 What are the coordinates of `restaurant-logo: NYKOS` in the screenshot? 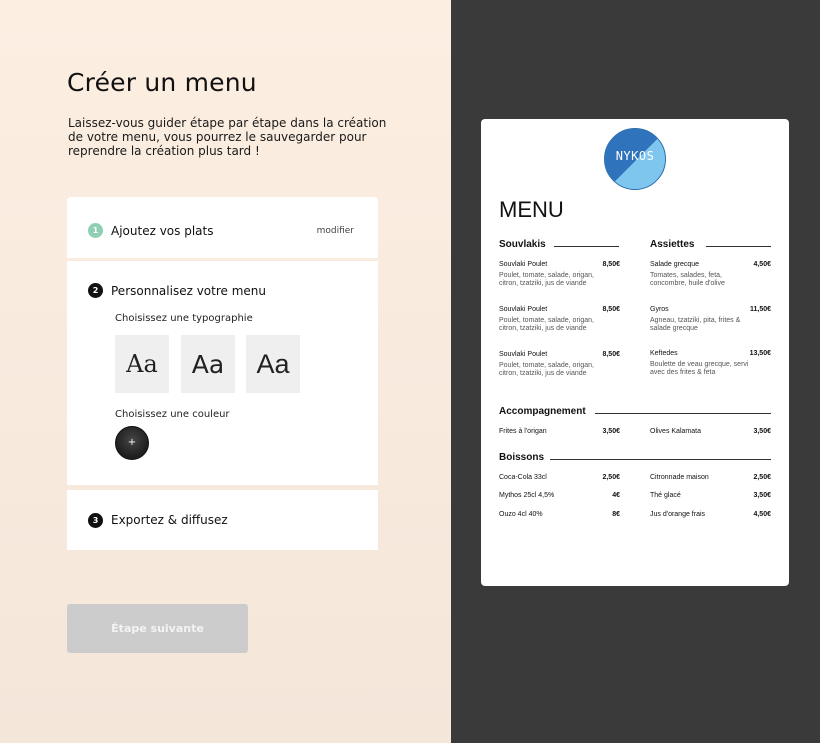 It's located at (635, 159).